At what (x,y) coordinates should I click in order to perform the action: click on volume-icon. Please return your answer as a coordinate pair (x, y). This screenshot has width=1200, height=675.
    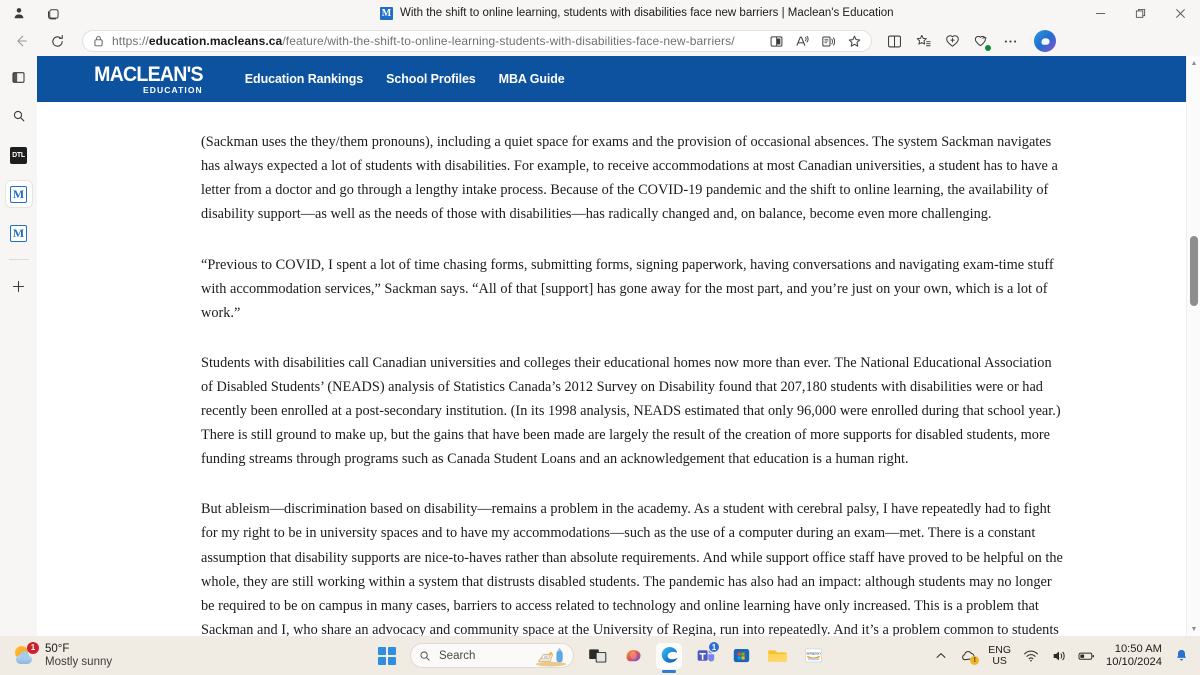
    Looking at the image, I should click on (1058, 655).